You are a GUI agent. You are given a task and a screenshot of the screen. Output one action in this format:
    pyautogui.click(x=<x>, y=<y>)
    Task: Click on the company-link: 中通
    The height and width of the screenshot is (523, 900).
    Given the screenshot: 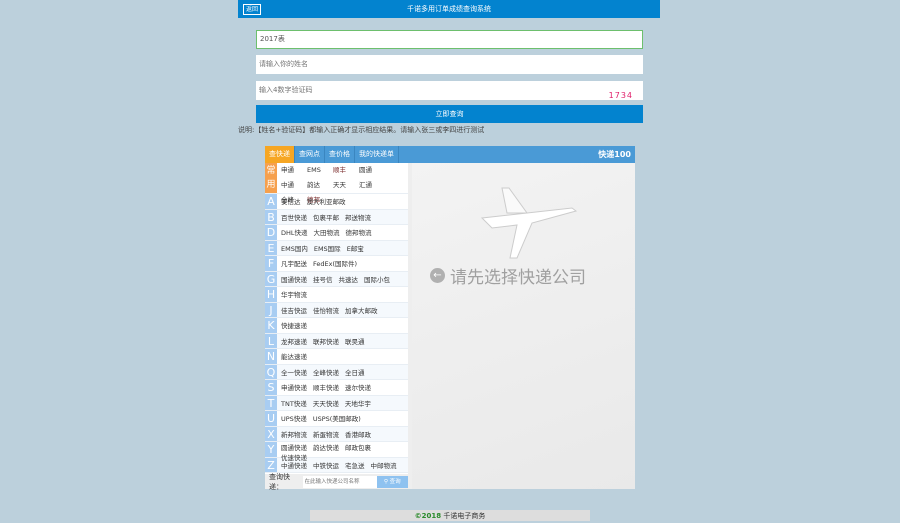 What is the action you would take?
    pyautogui.click(x=290, y=185)
    